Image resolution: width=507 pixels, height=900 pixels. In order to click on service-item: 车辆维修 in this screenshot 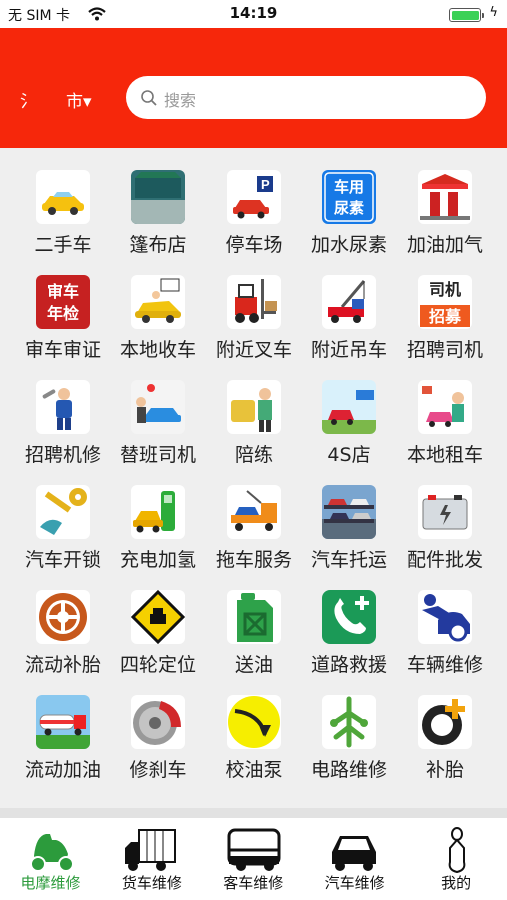, I will do `click(445, 630)`.